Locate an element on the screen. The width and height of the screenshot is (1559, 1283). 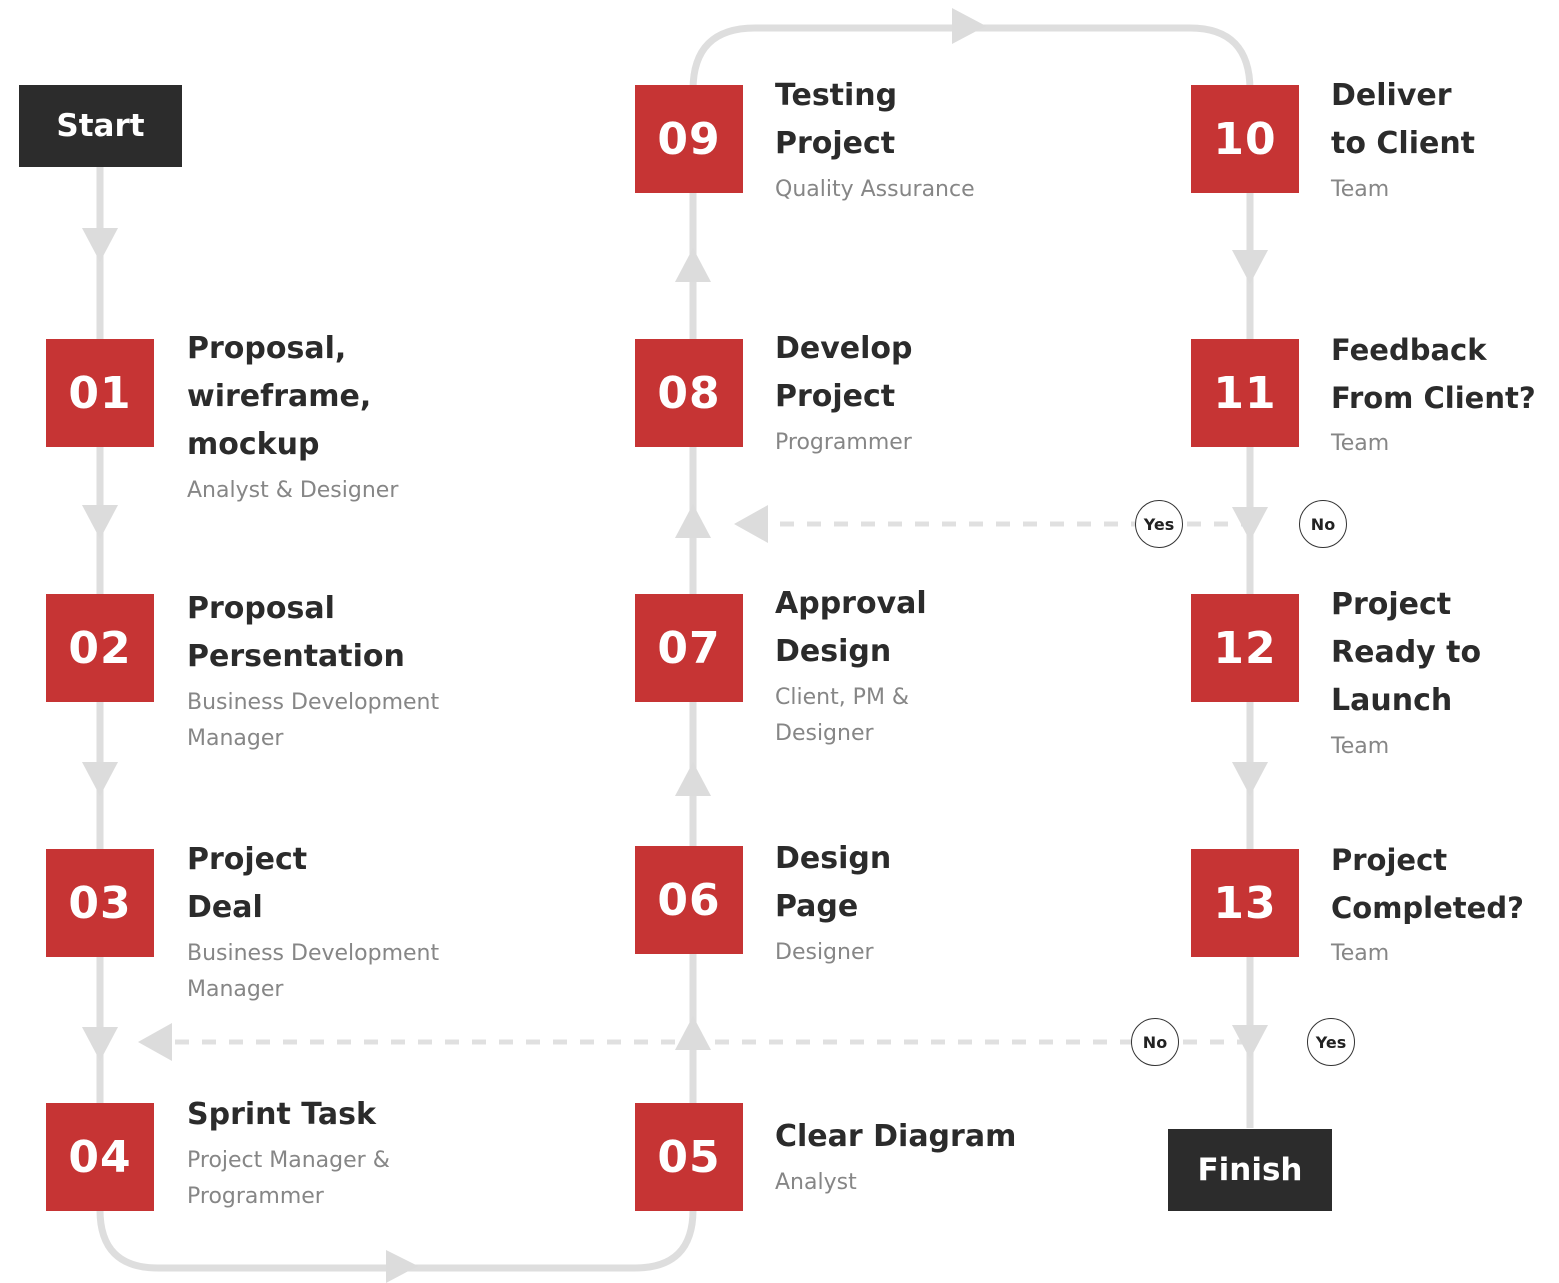
step-role: Quality Assurance is located at coordinates (875, 189).